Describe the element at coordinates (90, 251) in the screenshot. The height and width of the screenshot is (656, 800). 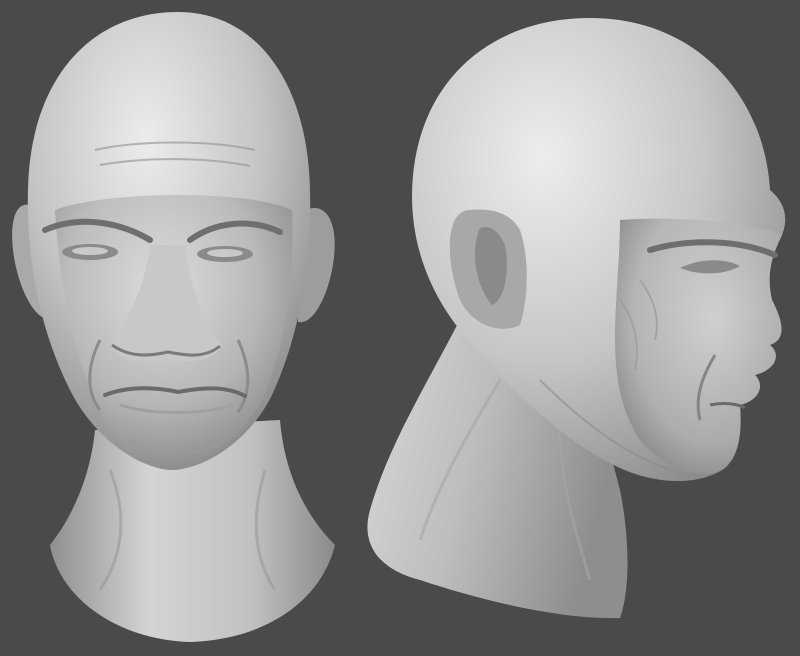
I see `front-left-eyeball` at that location.